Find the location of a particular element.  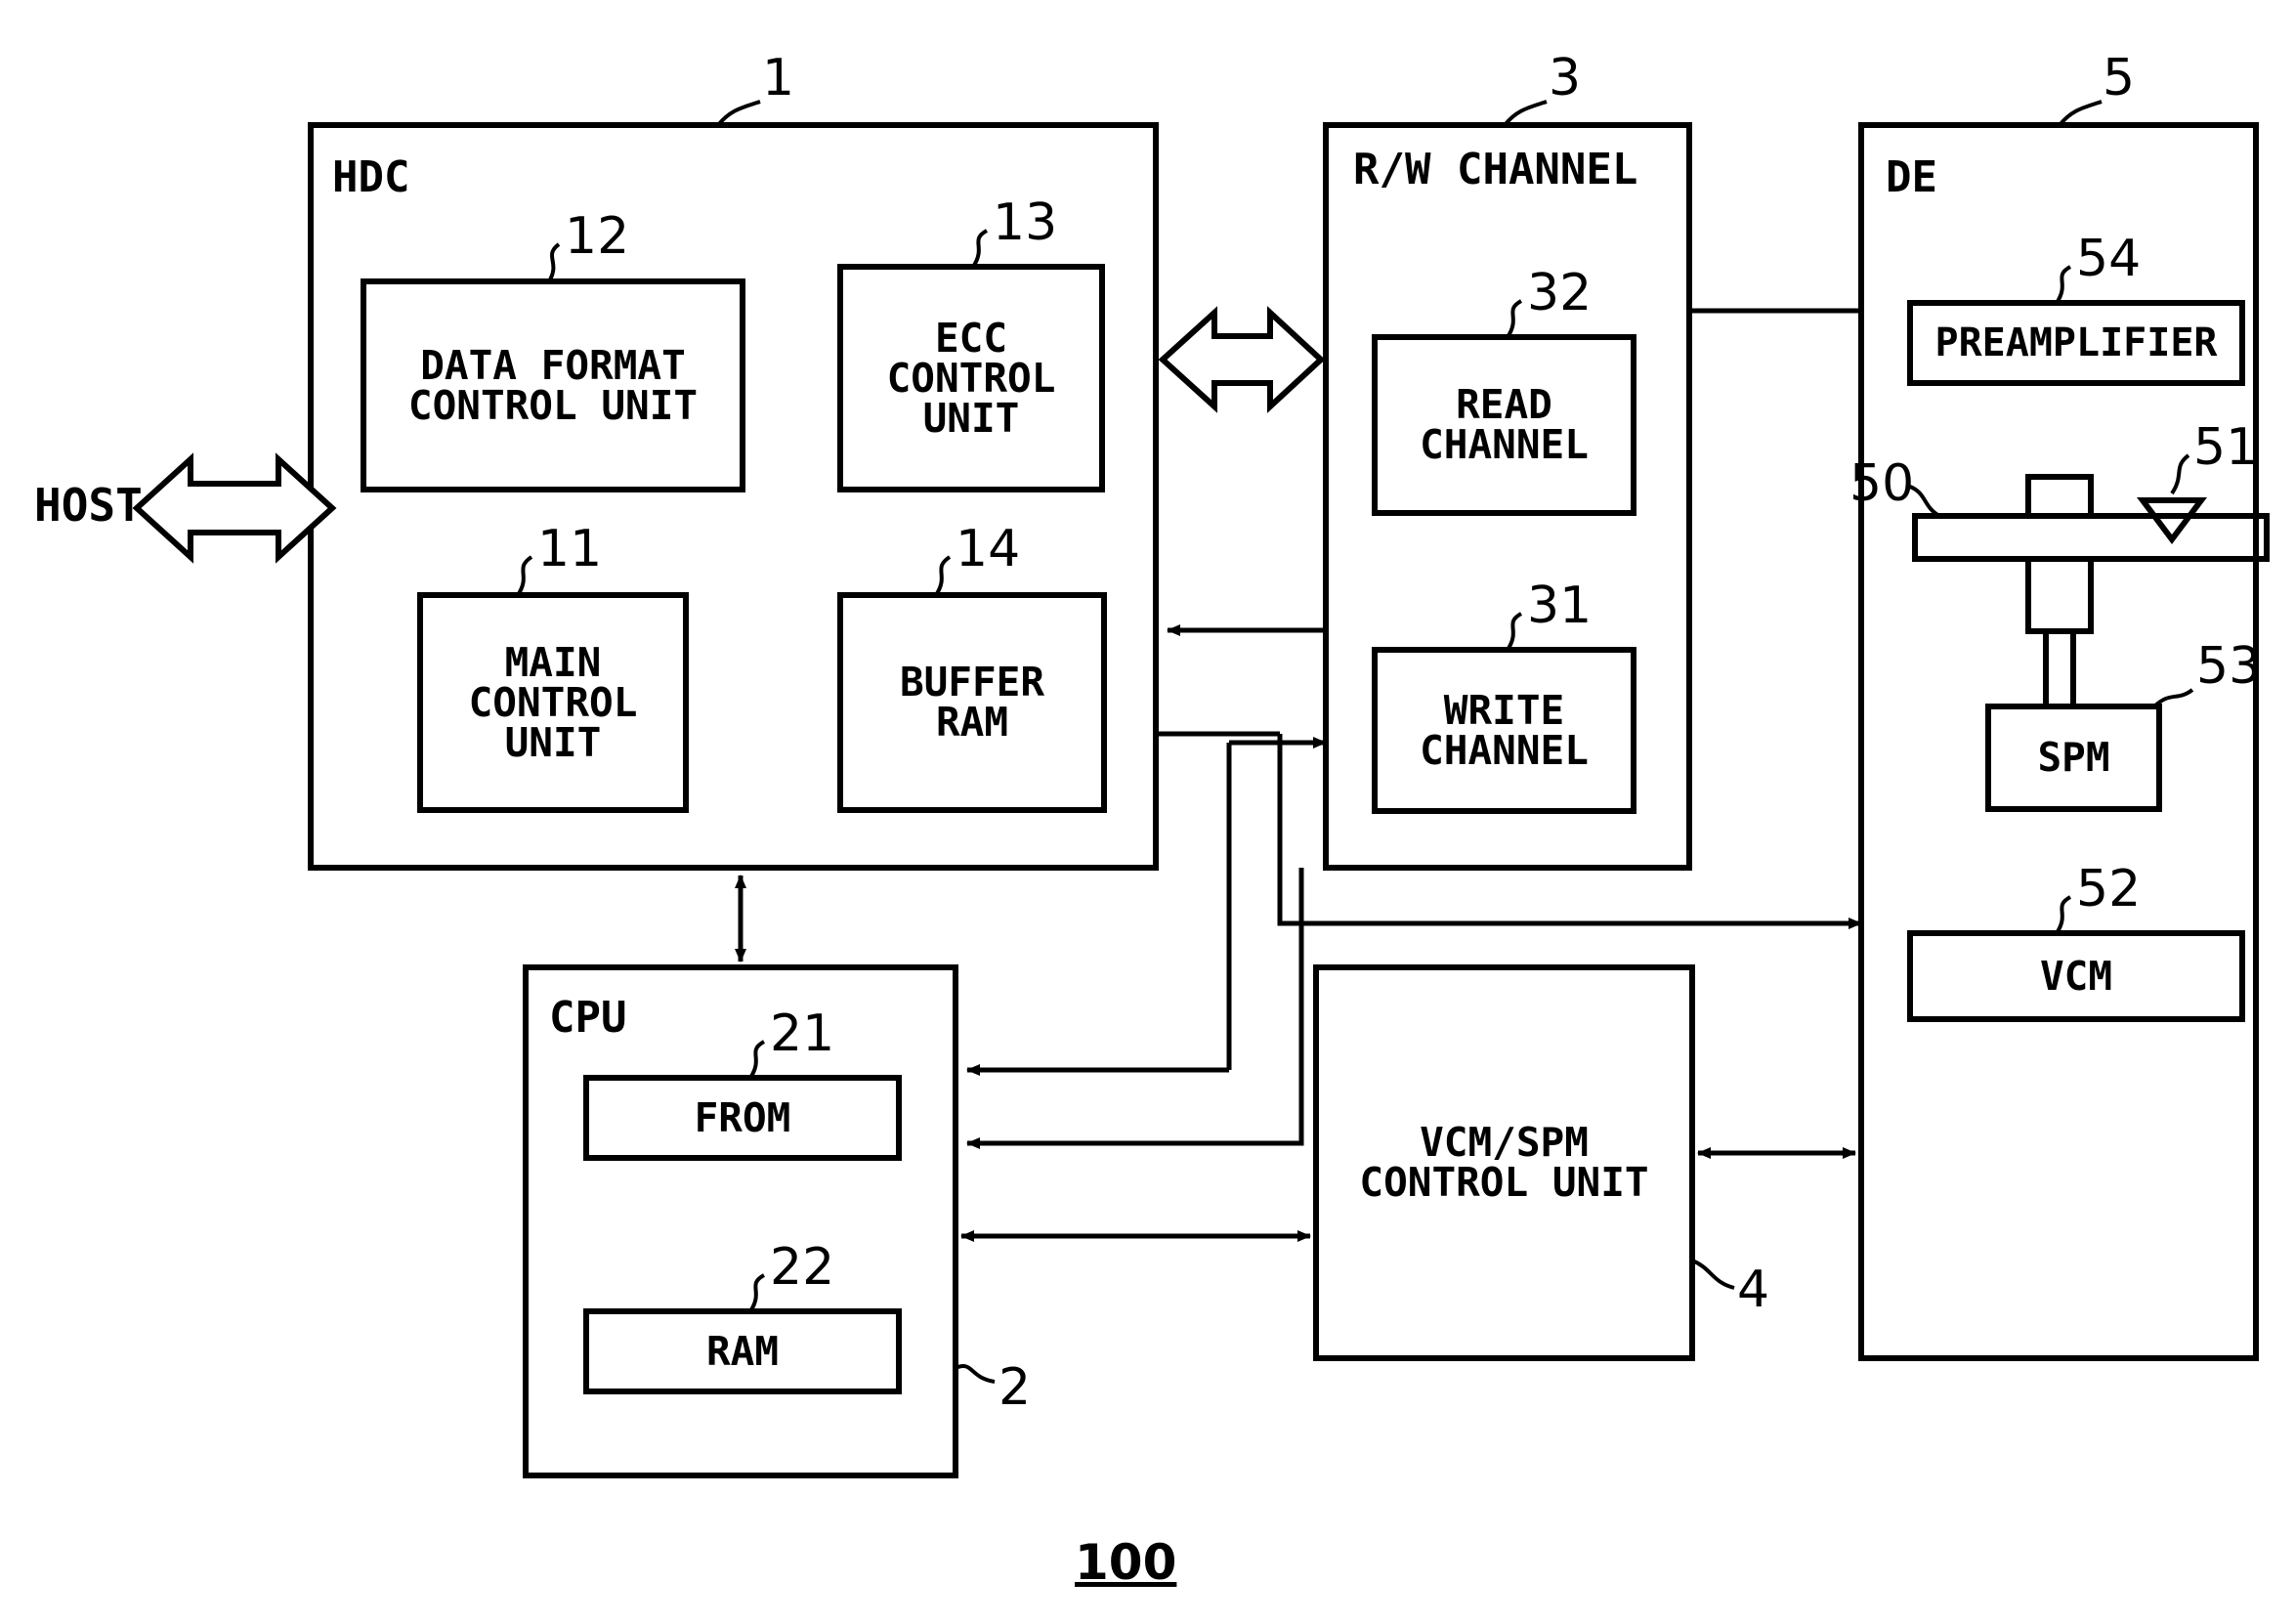

preamplifier-label: PREAMPLIFIER is located at coordinates (2076, 343).